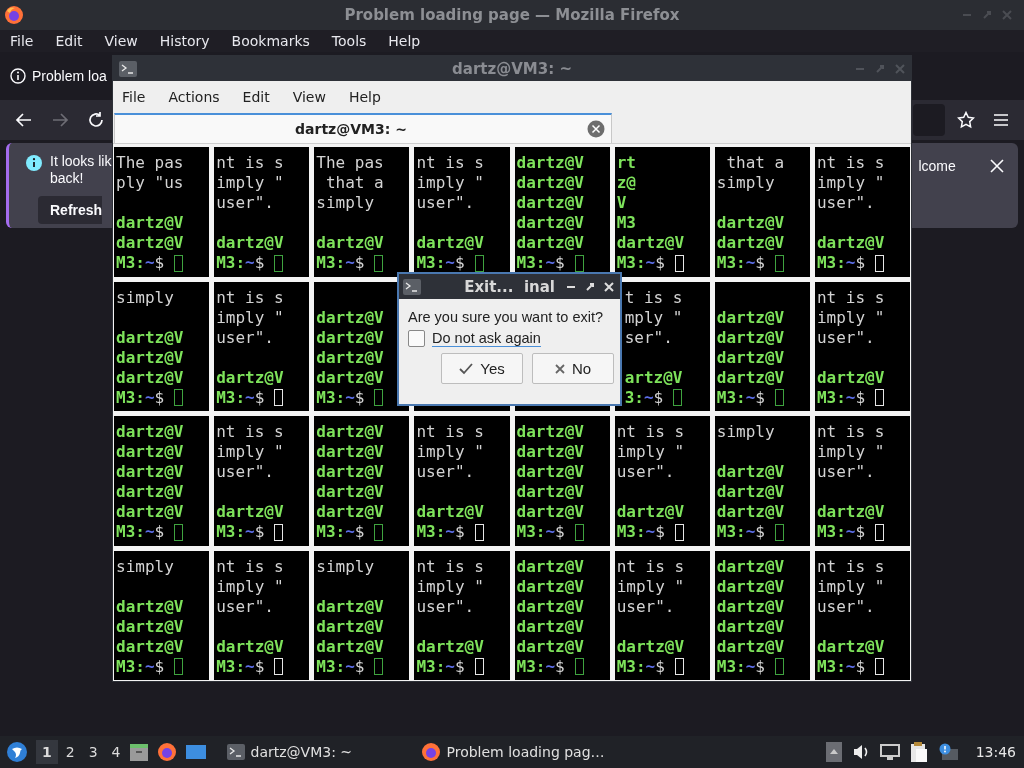 The image size is (1024, 768). Describe the element at coordinates (596, 129) in the screenshot. I see `close-tab-icon` at that location.